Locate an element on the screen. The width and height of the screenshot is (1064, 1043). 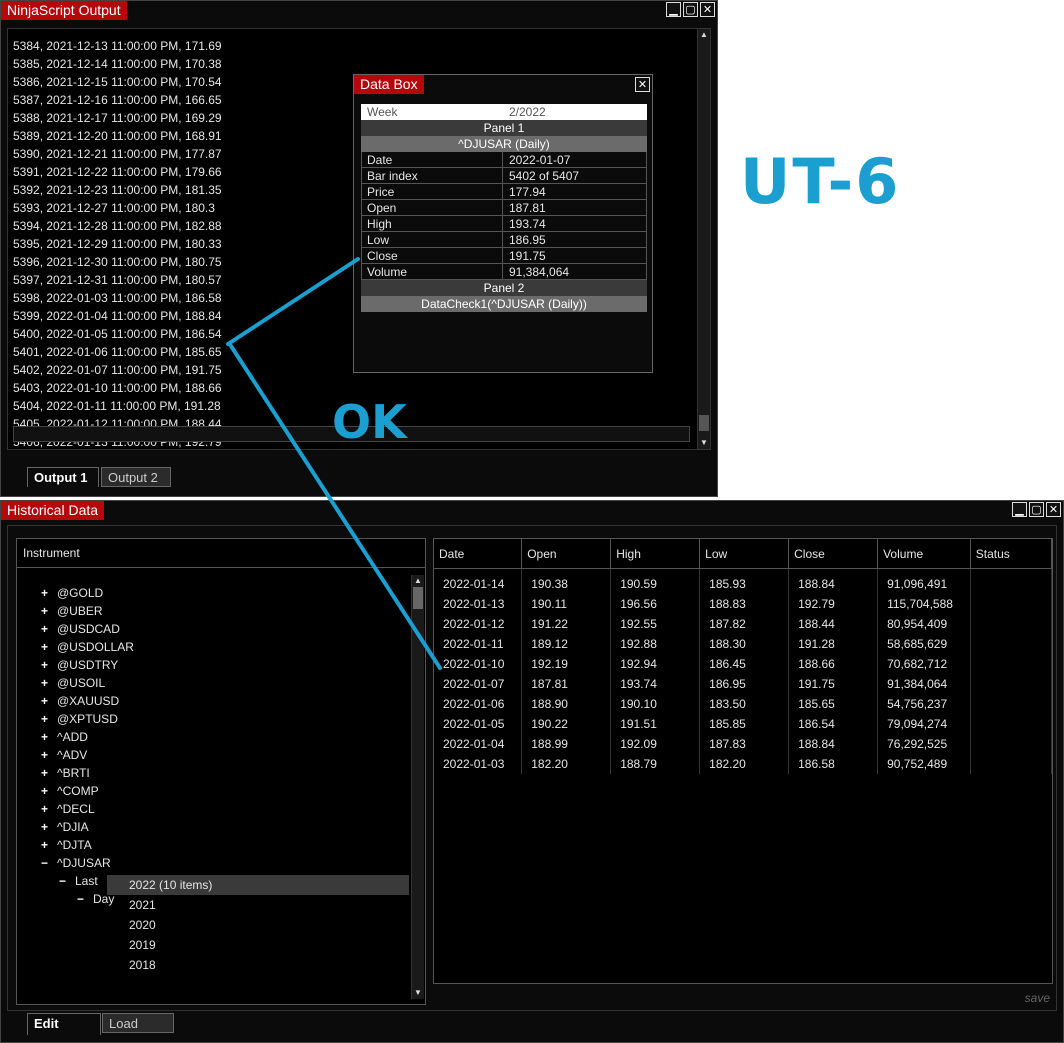
table-cell: 2022-01-14 is located at coordinates (478, 581).